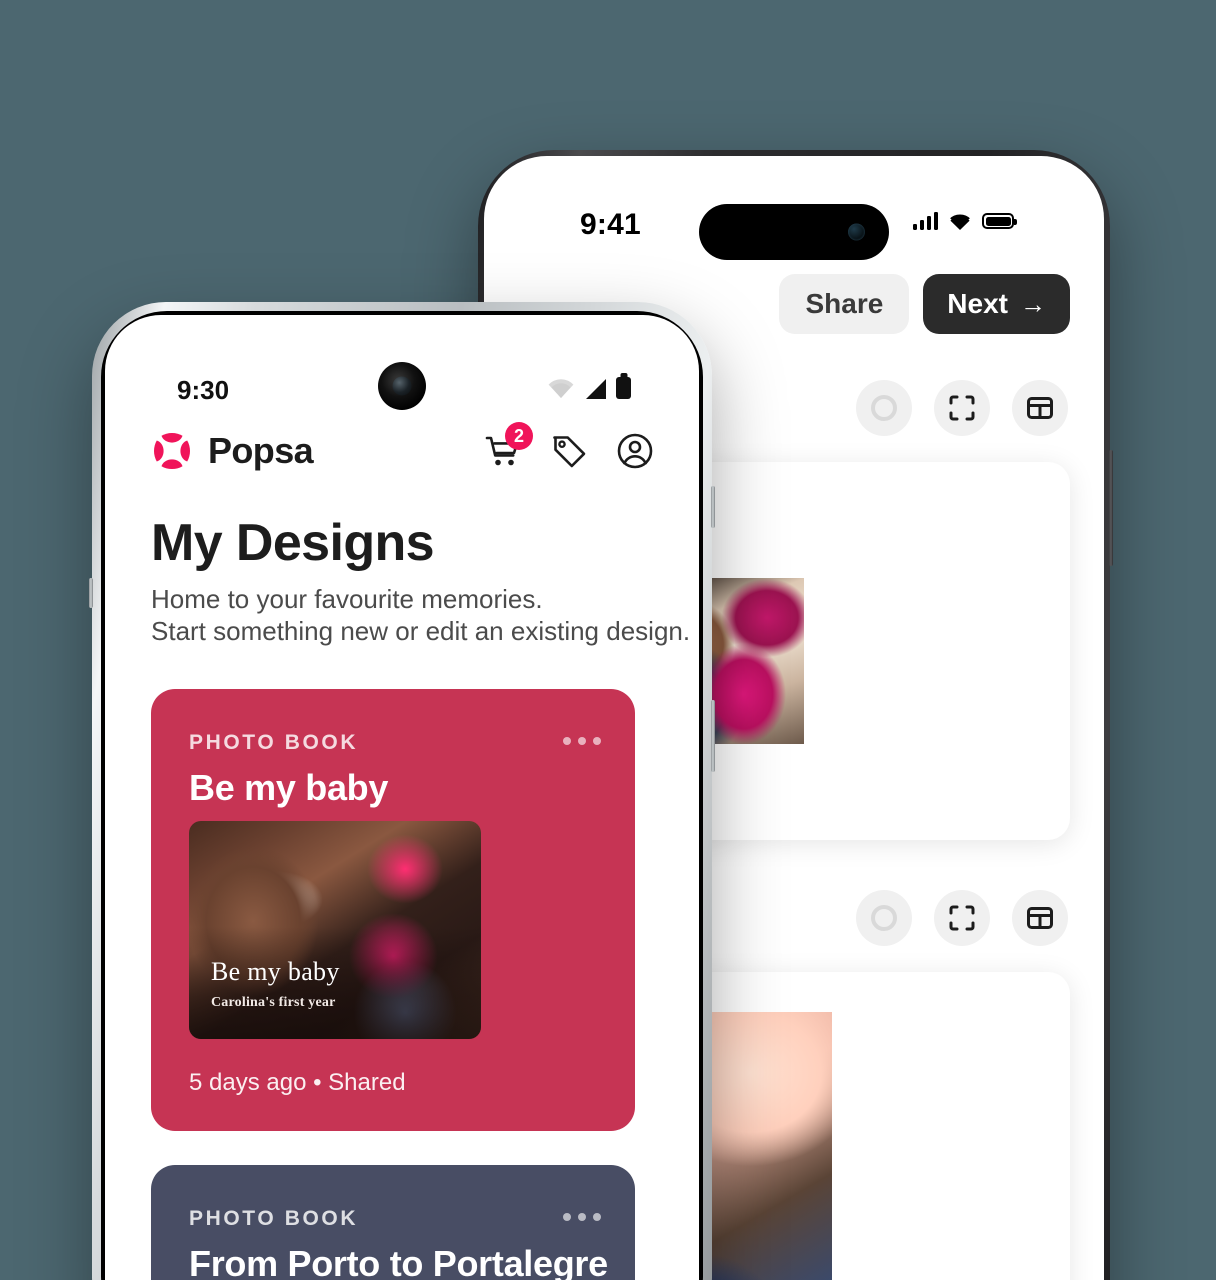 The image size is (1216, 1280). What do you see at coordinates (203, 390) in the screenshot?
I see `statusbar-time: 9:30` at bounding box center [203, 390].